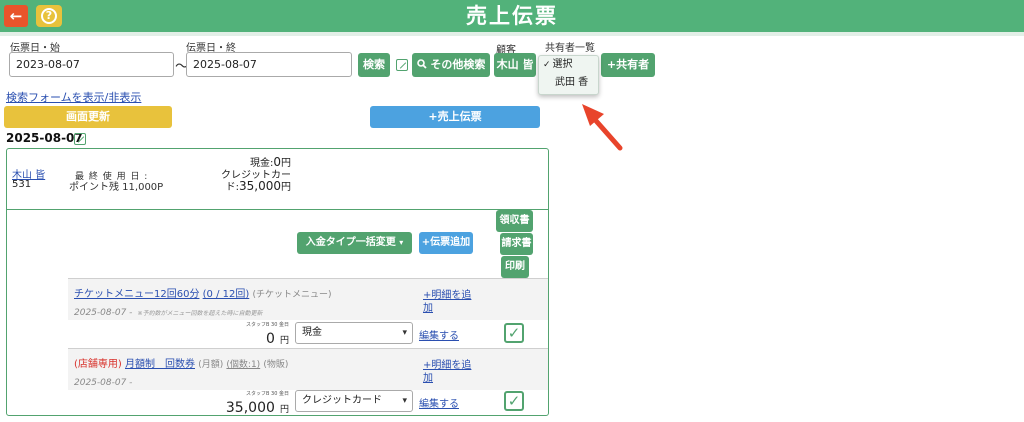  Describe the element at coordinates (136, 294) in the screenshot. I see `item-title-link: チケットメニュー12回60分` at that location.